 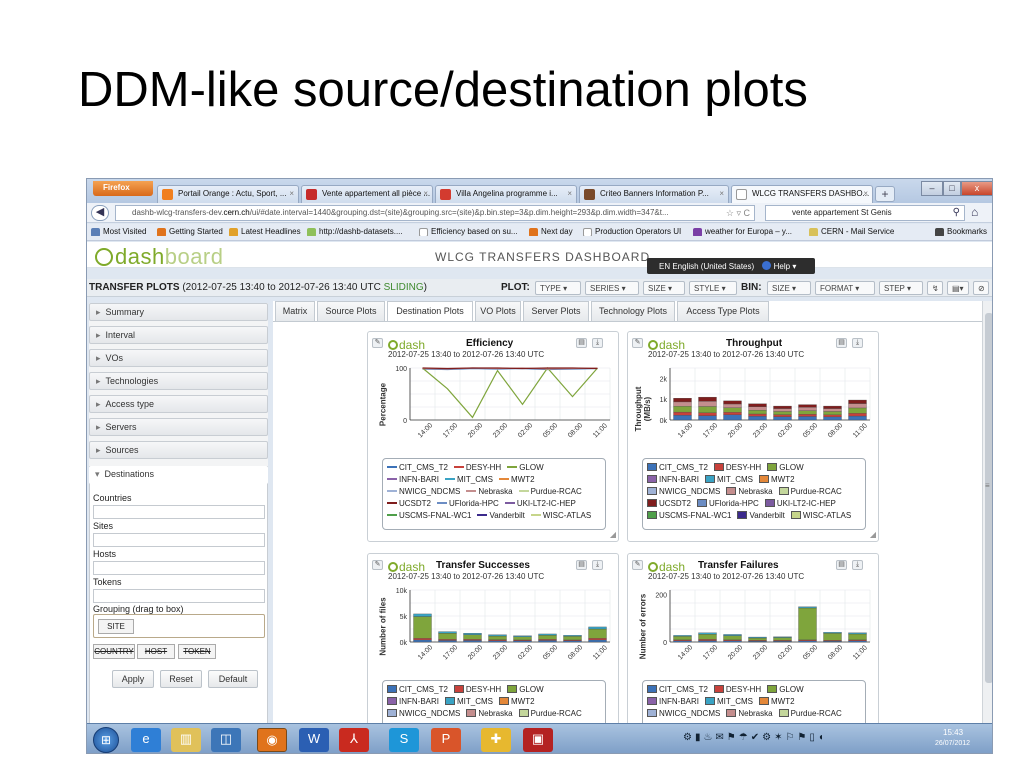 I want to click on plot-size-select: SIZE ▾, so click(x=664, y=288).